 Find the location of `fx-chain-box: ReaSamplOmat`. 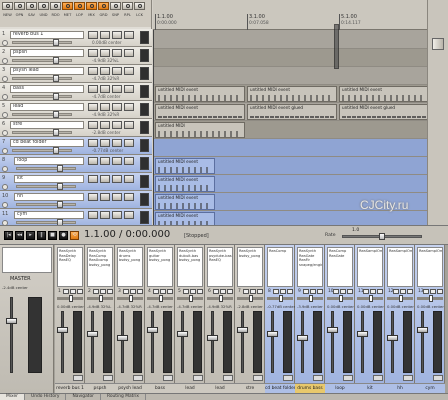

fx-chain-box: ReaSamplOmat is located at coordinates (370, 267).